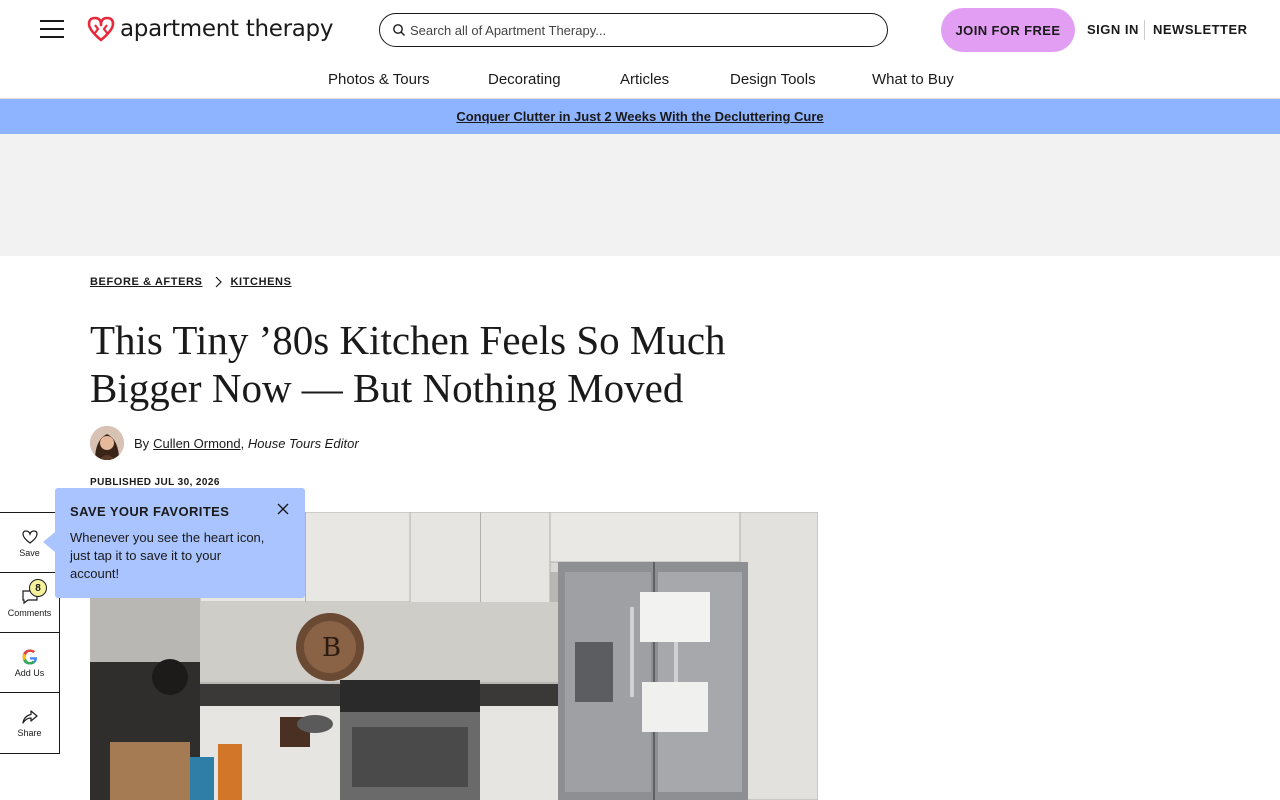  What do you see at coordinates (29, 612) in the screenshot?
I see `comments-label: Comments` at bounding box center [29, 612].